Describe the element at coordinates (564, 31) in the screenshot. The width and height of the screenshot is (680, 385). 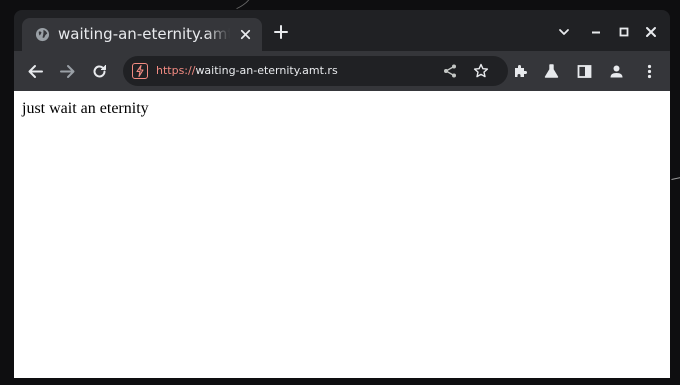
I see `tab-search-icon` at that location.